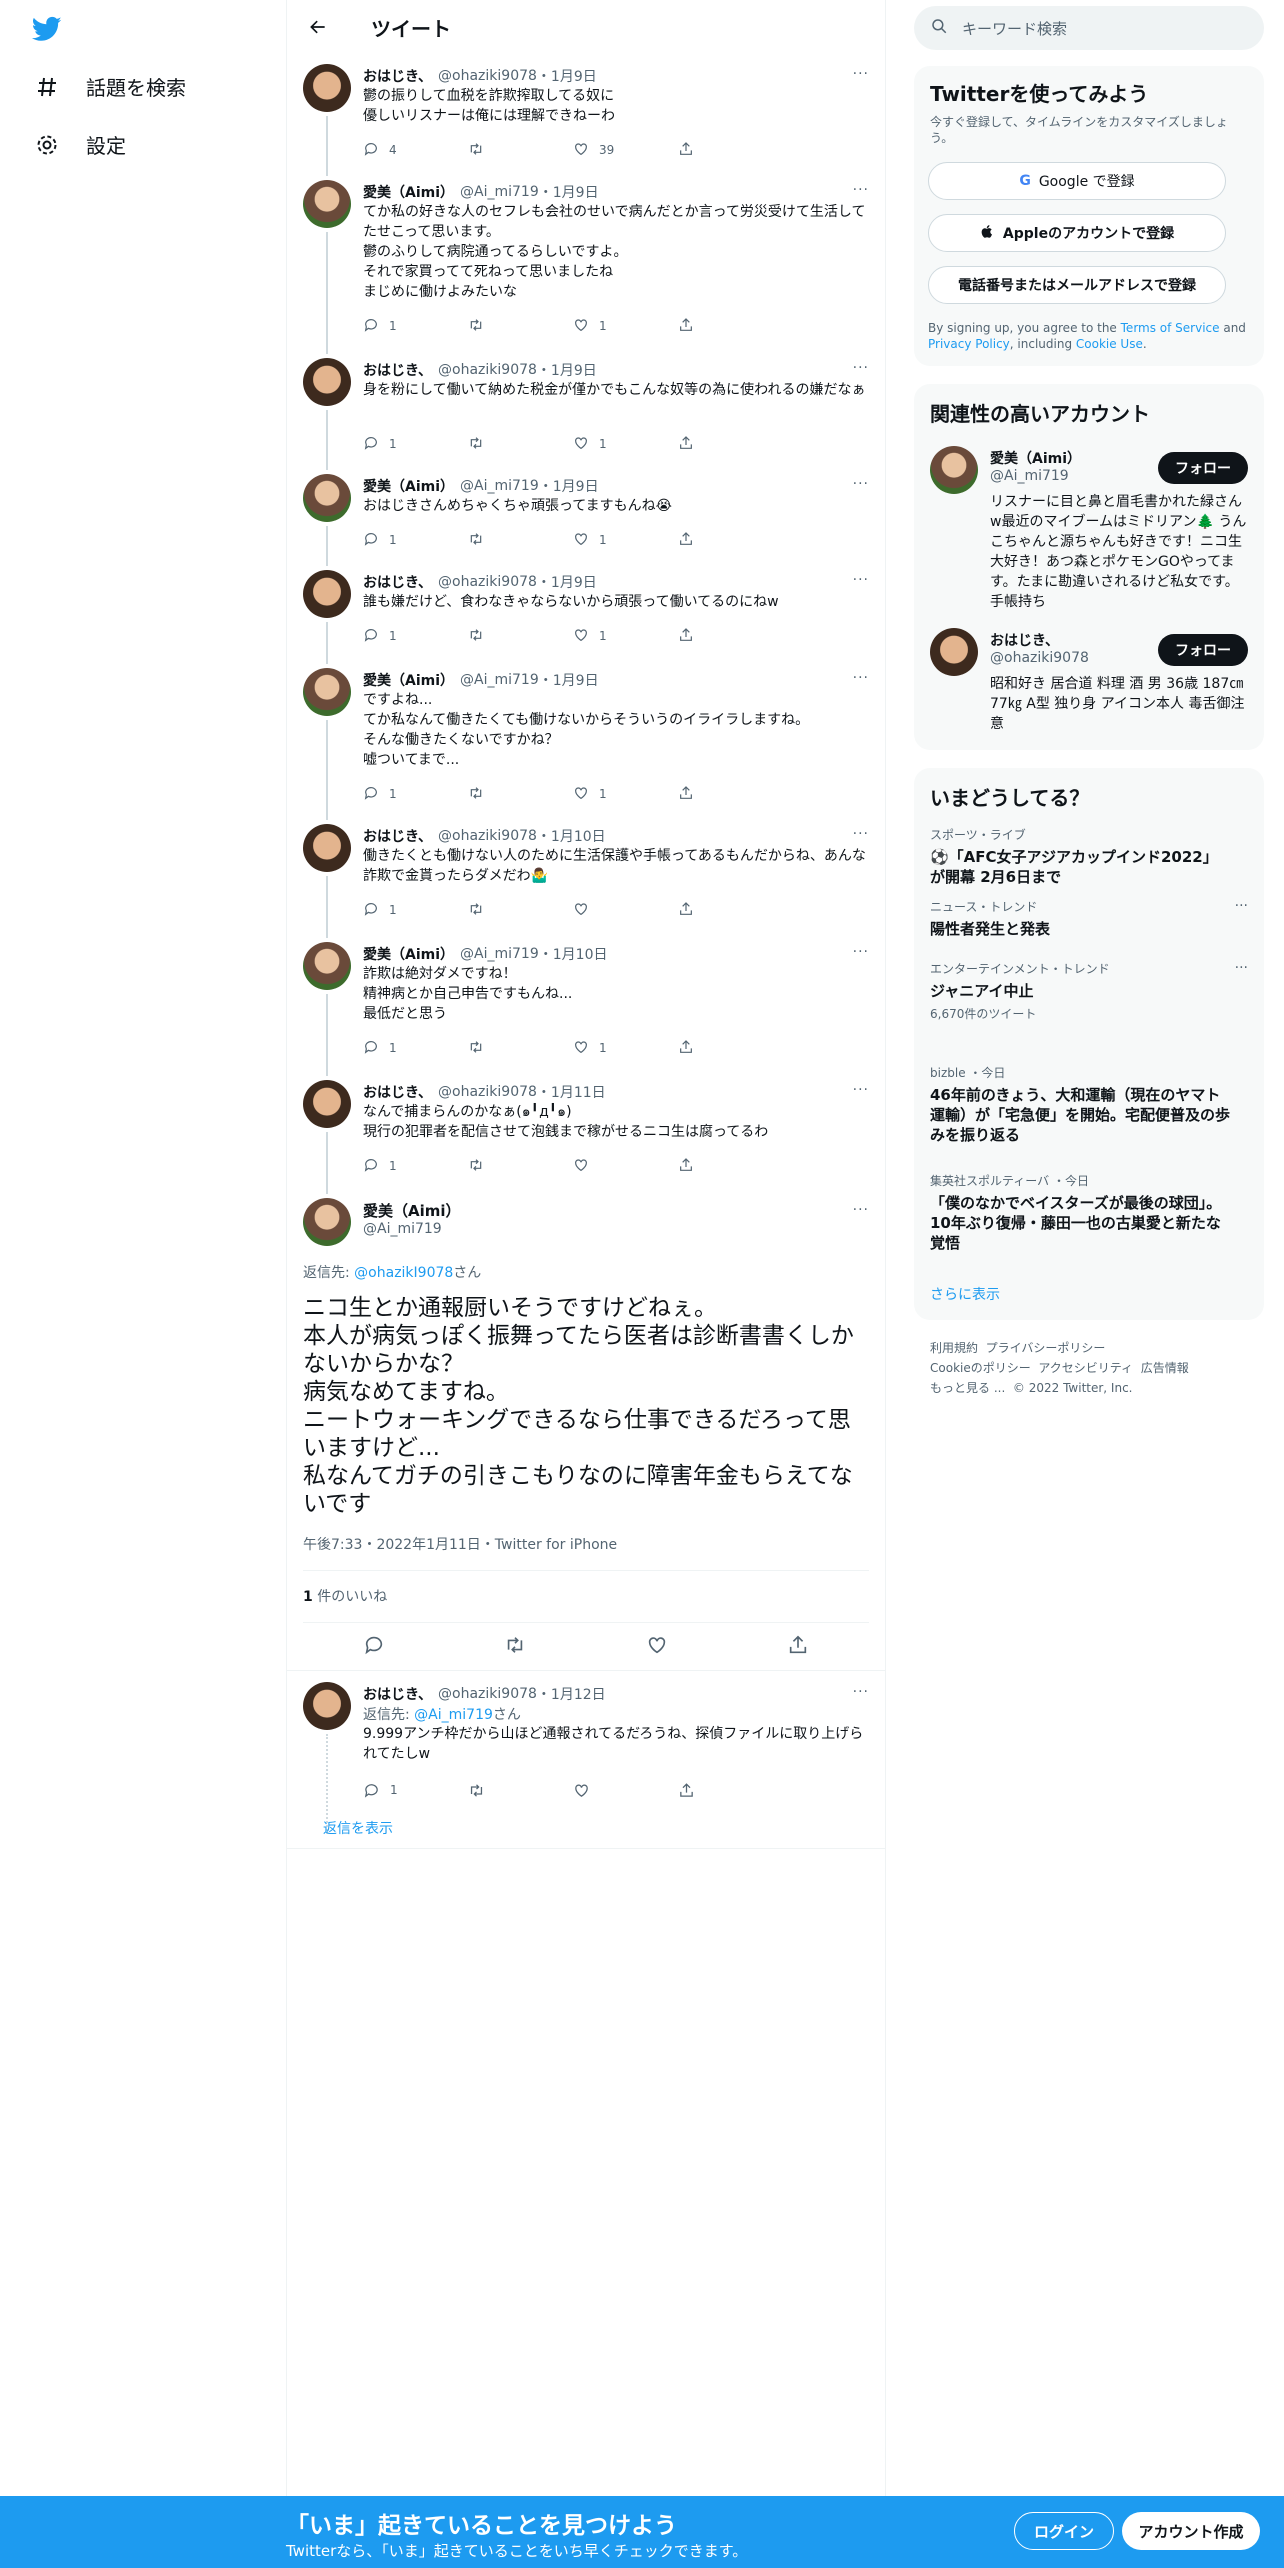 Image resolution: width=1284 pixels, height=2568 pixels. Describe the element at coordinates (1029, 476) in the screenshot. I see `account-handle: @Ai_mi719` at that location.